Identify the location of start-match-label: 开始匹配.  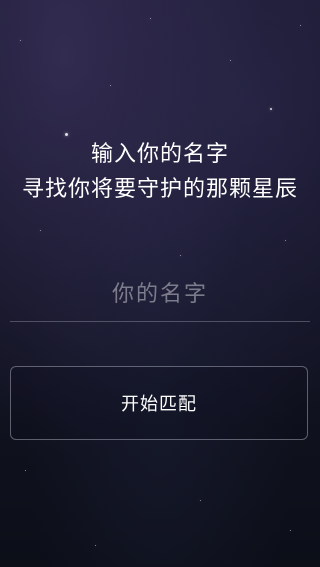
(159, 404).